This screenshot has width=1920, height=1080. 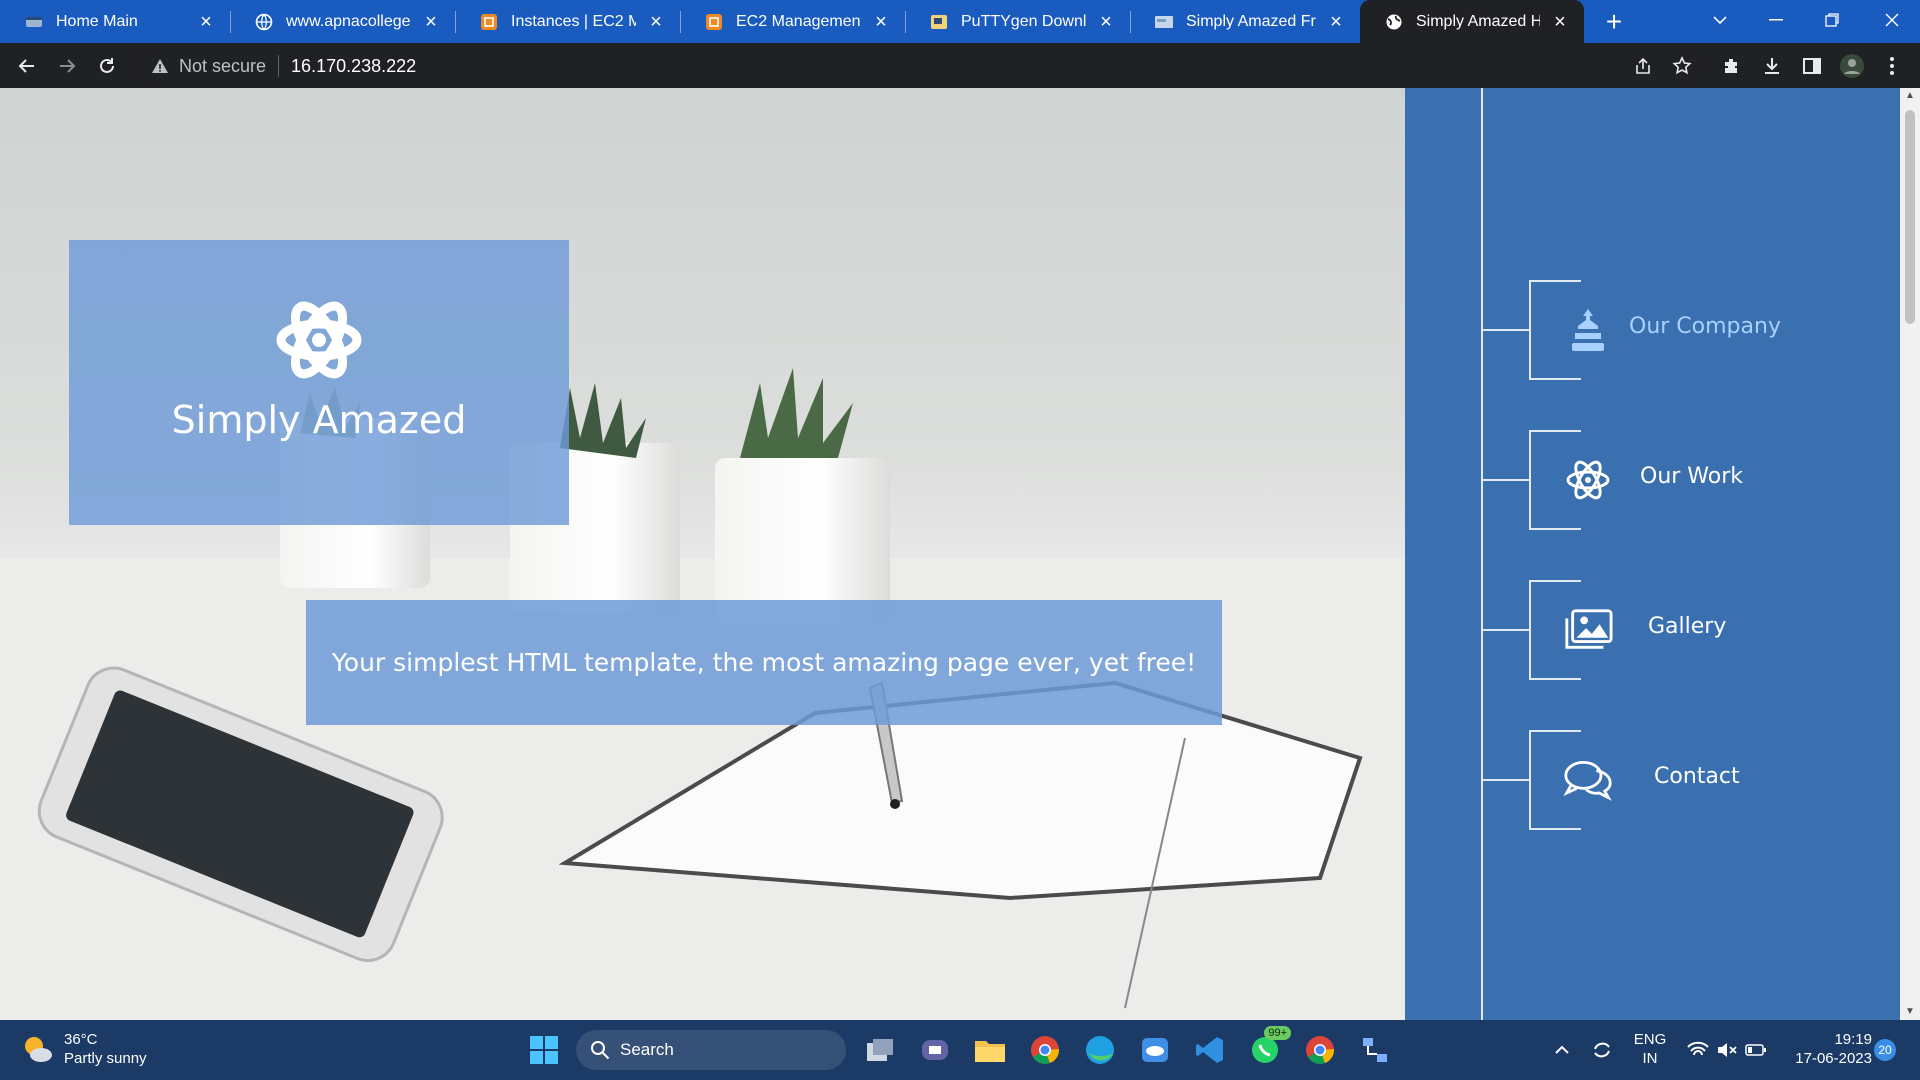 What do you see at coordinates (1650, 1058) in the screenshot?
I see `language-bottom: IN` at bounding box center [1650, 1058].